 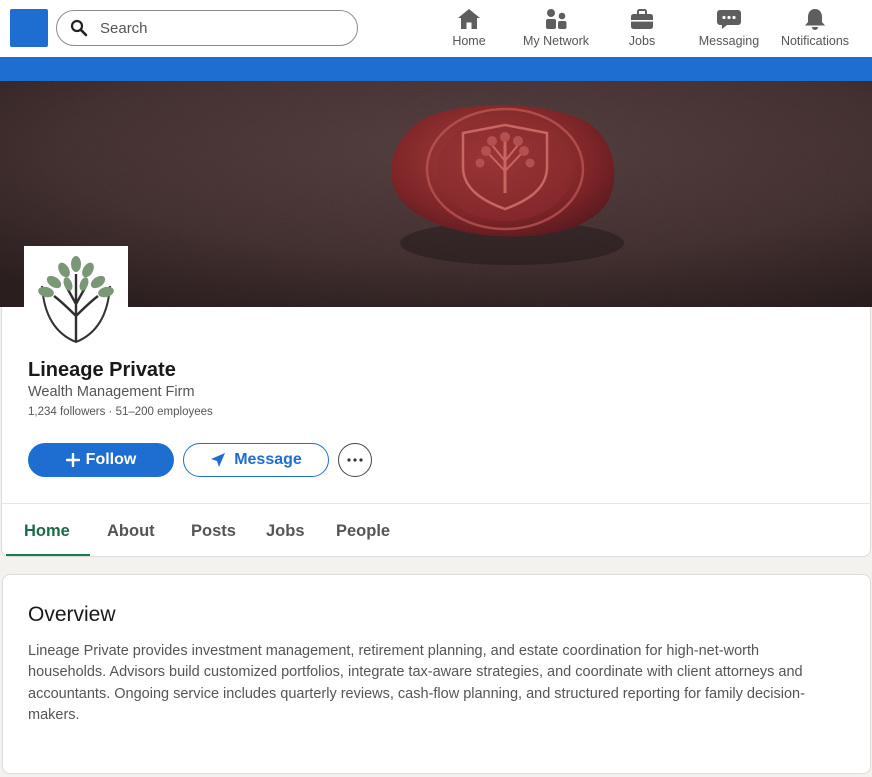 I want to click on nav-my-network: My Network, so click(x=556, y=29).